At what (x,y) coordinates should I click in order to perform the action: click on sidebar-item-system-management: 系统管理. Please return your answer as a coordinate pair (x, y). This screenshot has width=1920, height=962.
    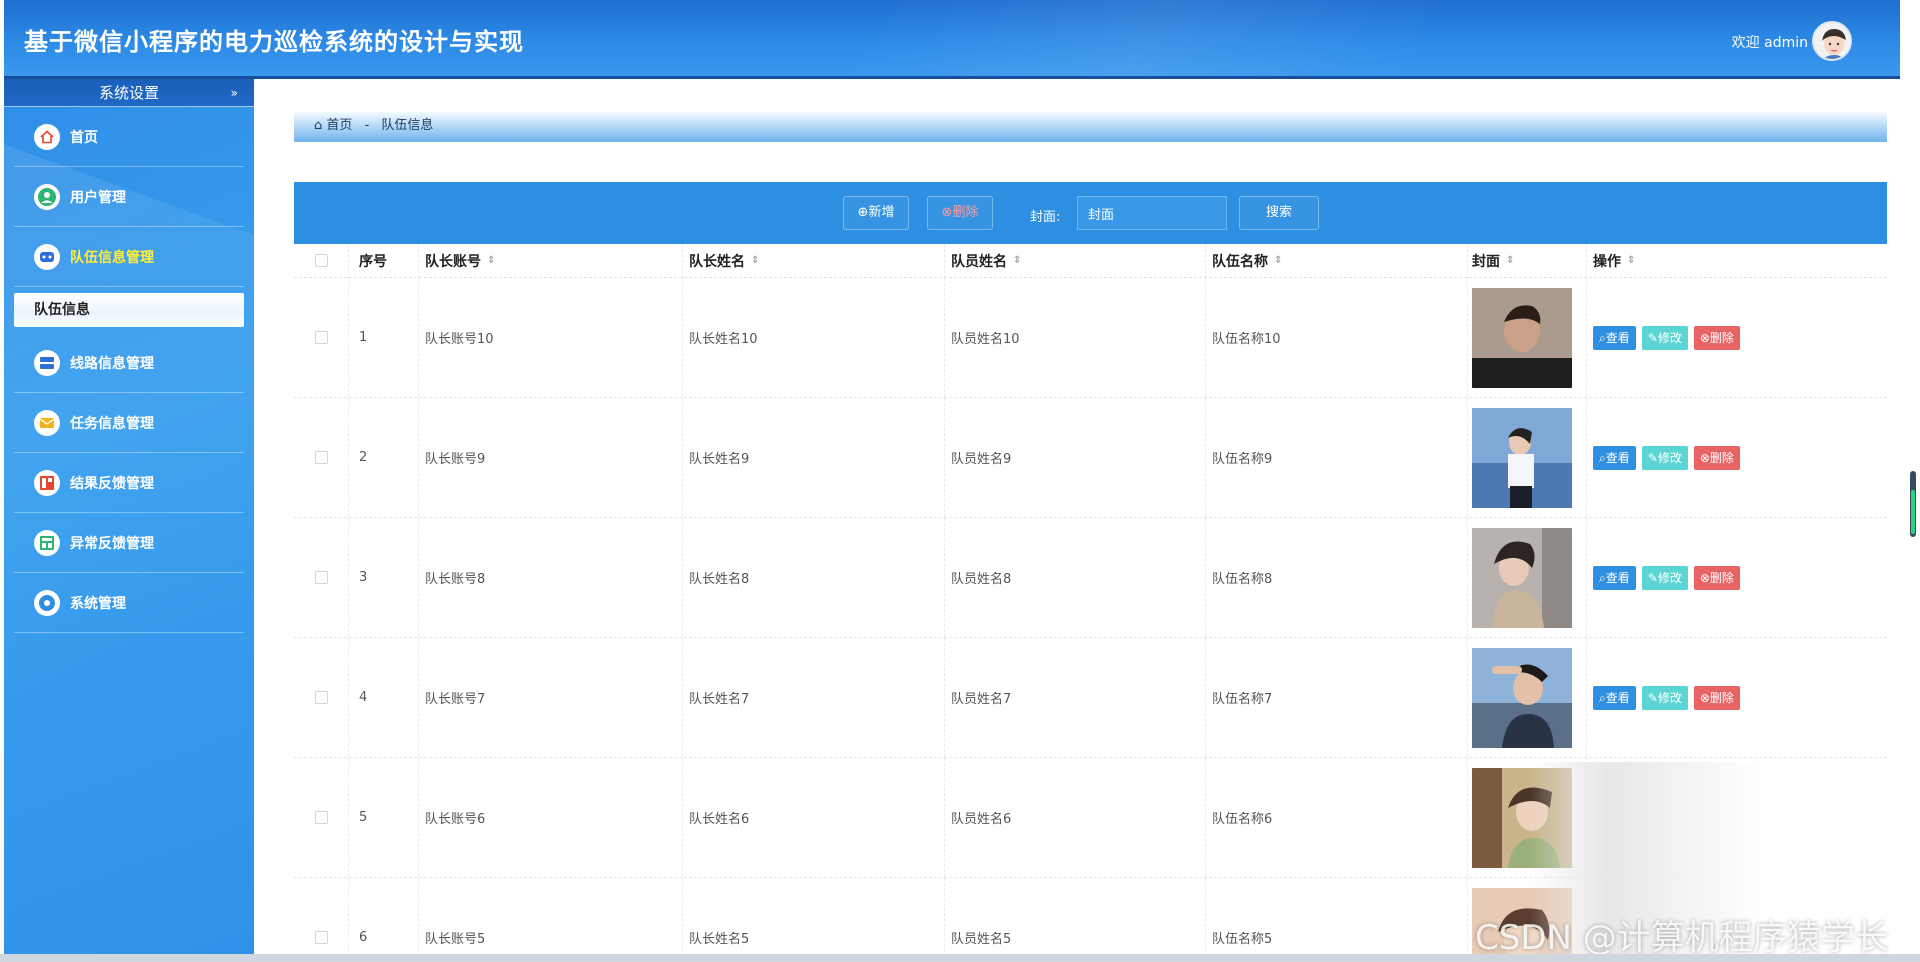
    Looking at the image, I should click on (129, 603).